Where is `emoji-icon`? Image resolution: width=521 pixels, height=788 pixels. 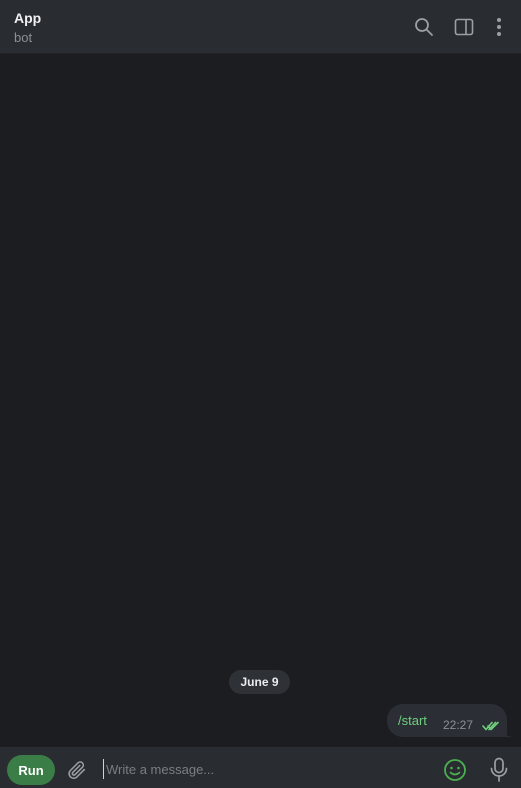 emoji-icon is located at coordinates (455, 770).